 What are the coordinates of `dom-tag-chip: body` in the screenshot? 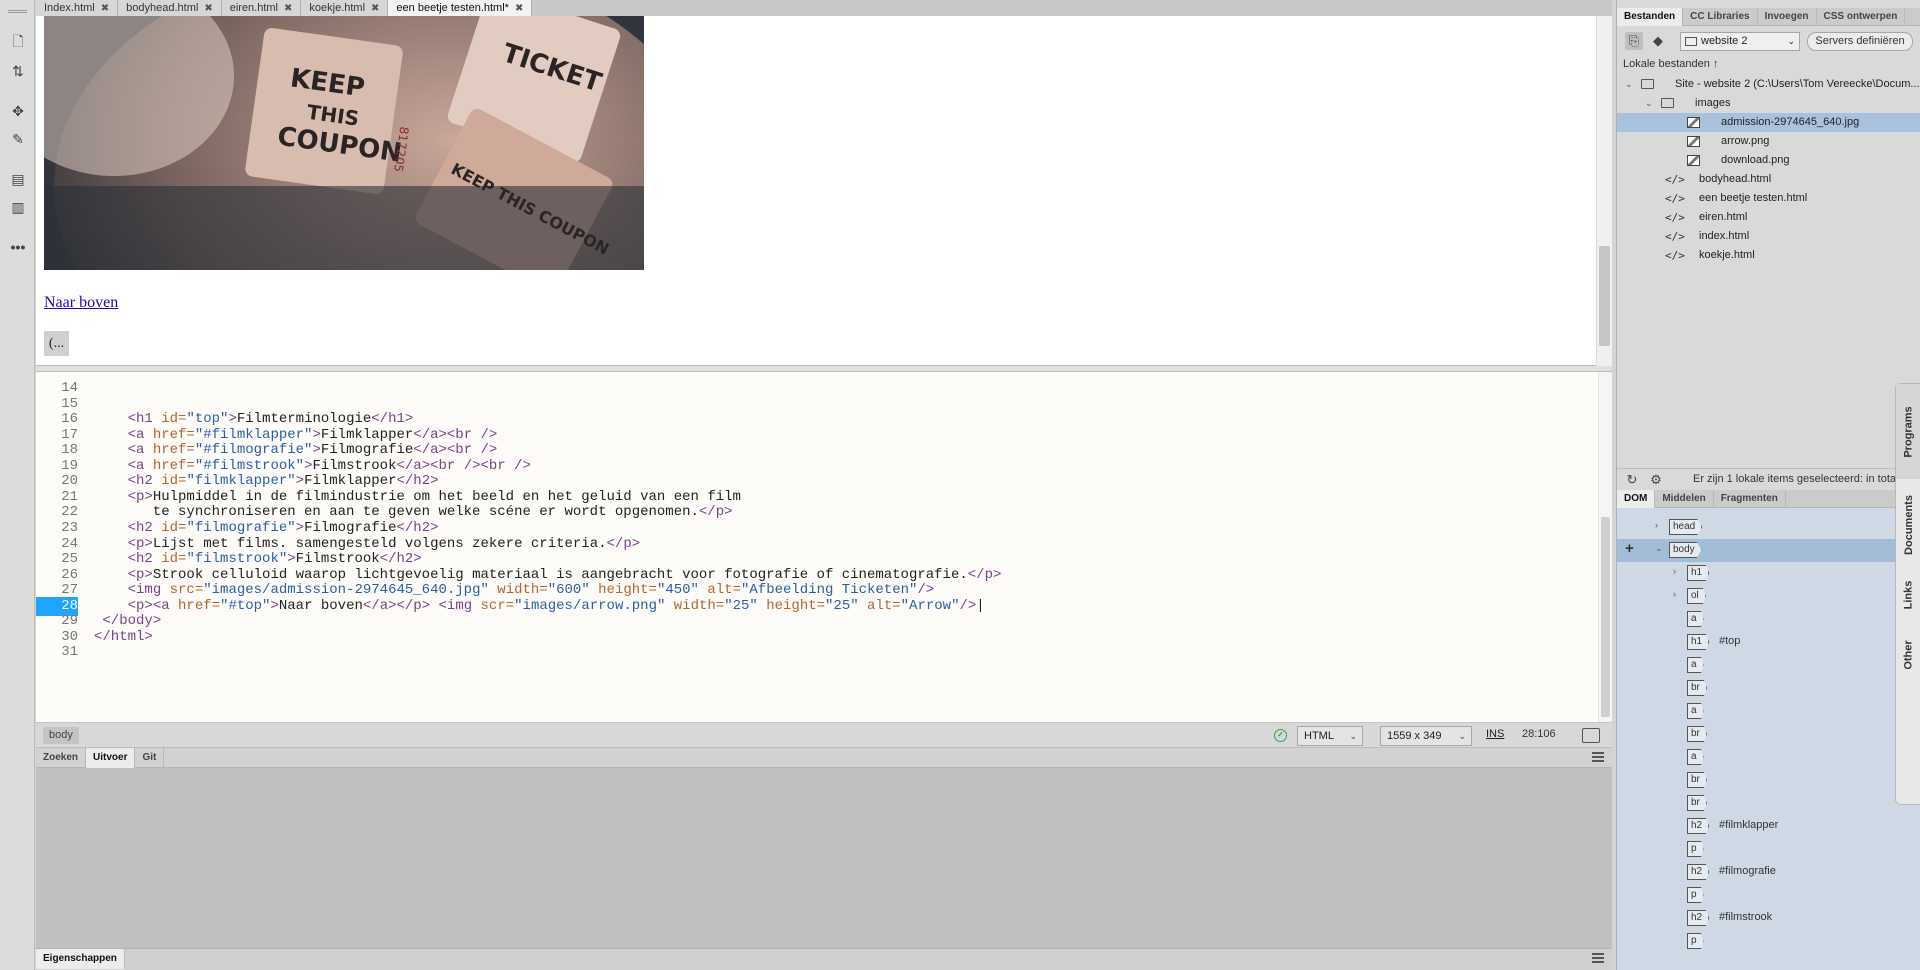 It's located at (1685, 550).